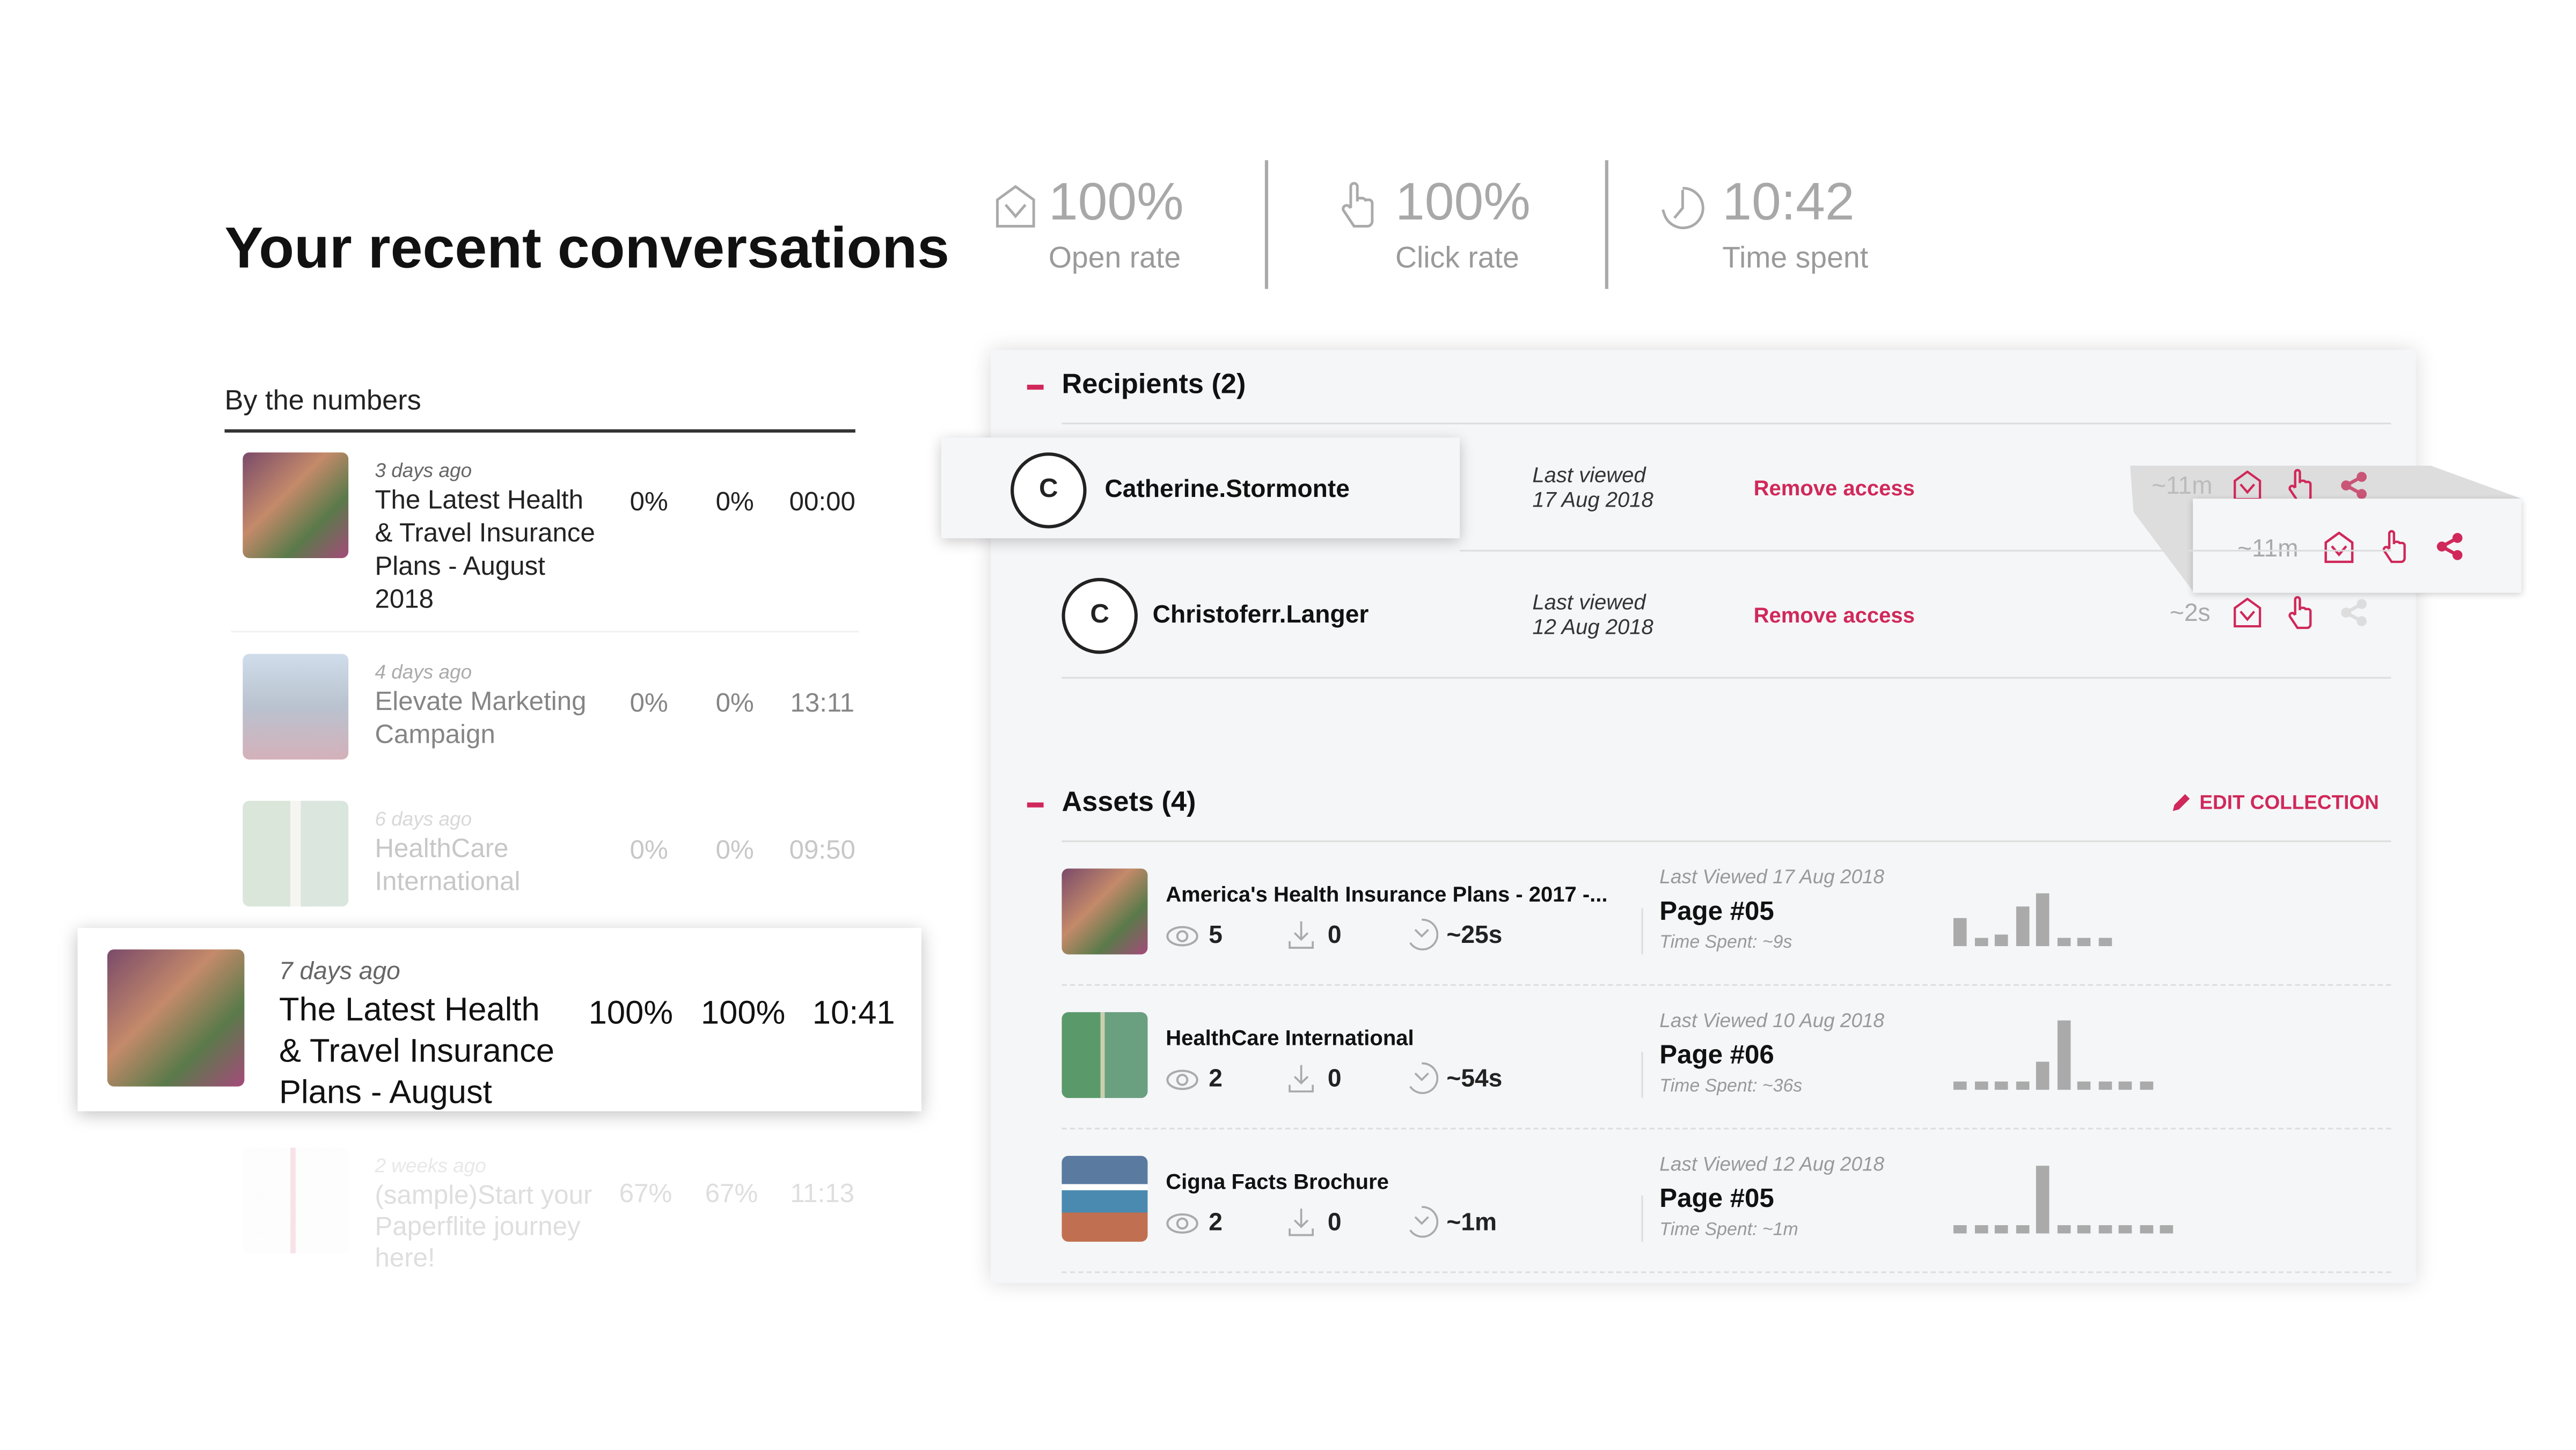 The image size is (2576, 1450). What do you see at coordinates (385, 1093) in the screenshot?
I see `title-line: Plans - August` at bounding box center [385, 1093].